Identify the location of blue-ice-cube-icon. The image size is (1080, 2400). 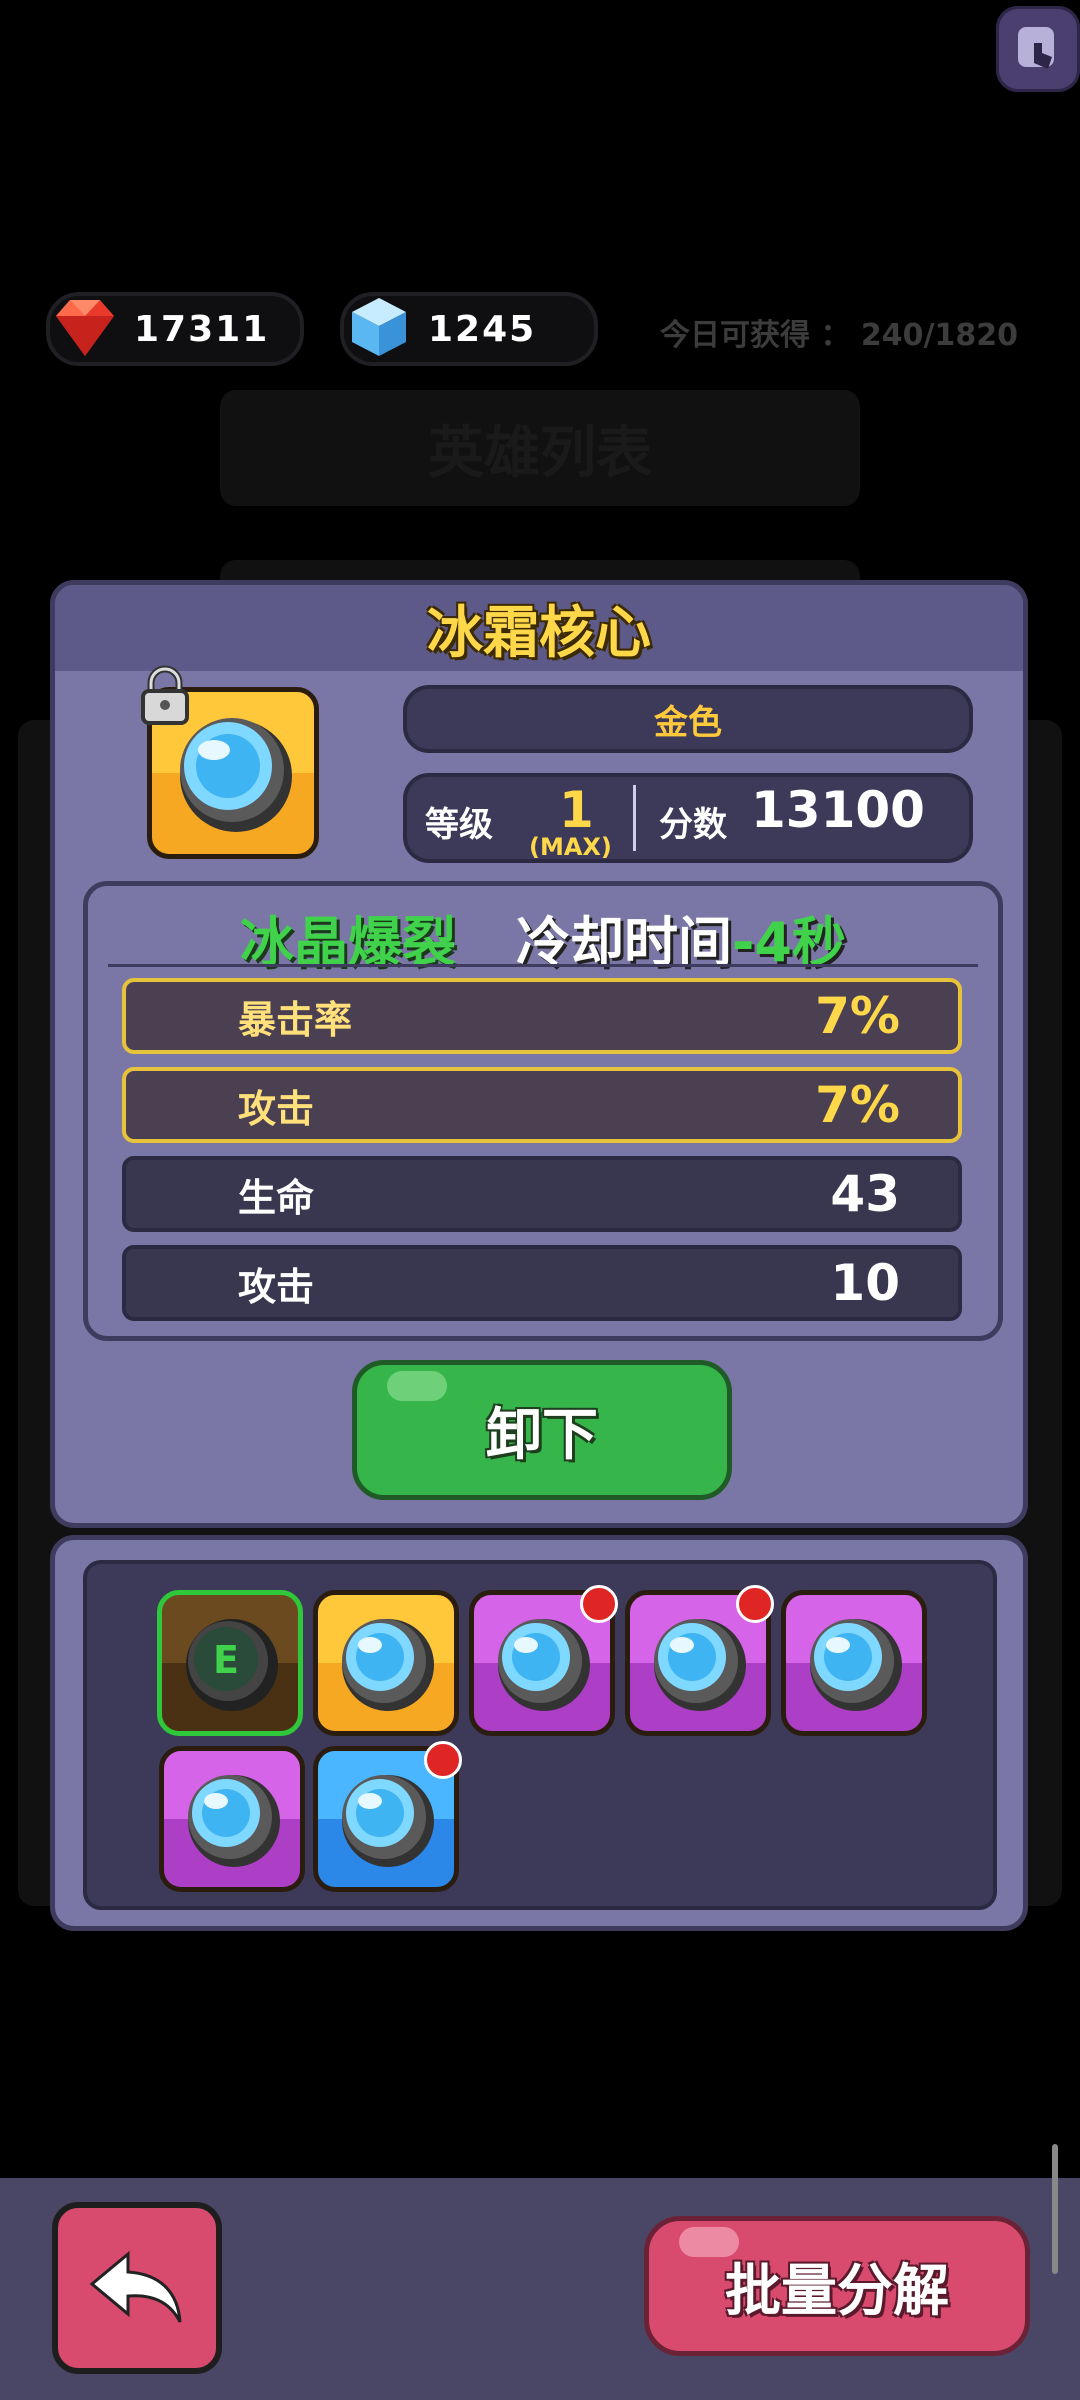
(379, 327).